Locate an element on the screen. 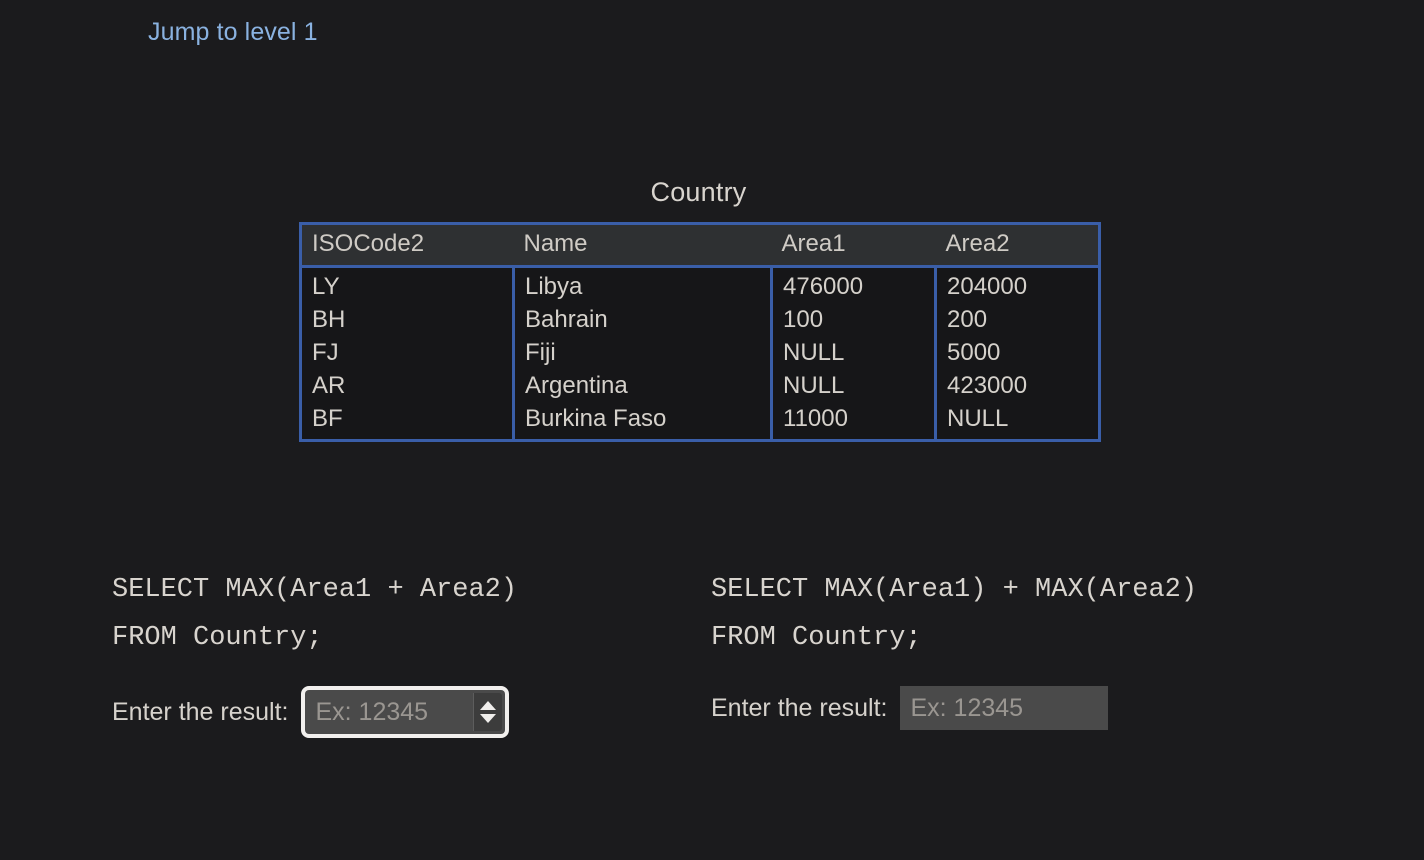 The height and width of the screenshot is (860, 1424). cell-area2: 204000 is located at coordinates (1017, 285).